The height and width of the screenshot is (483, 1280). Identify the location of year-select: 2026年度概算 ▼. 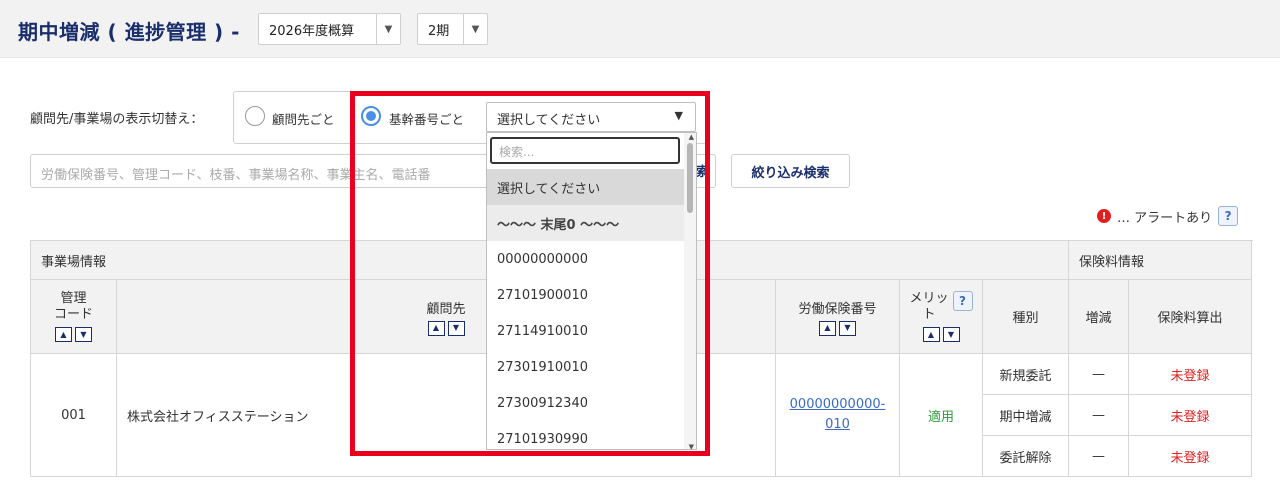
(329, 29).